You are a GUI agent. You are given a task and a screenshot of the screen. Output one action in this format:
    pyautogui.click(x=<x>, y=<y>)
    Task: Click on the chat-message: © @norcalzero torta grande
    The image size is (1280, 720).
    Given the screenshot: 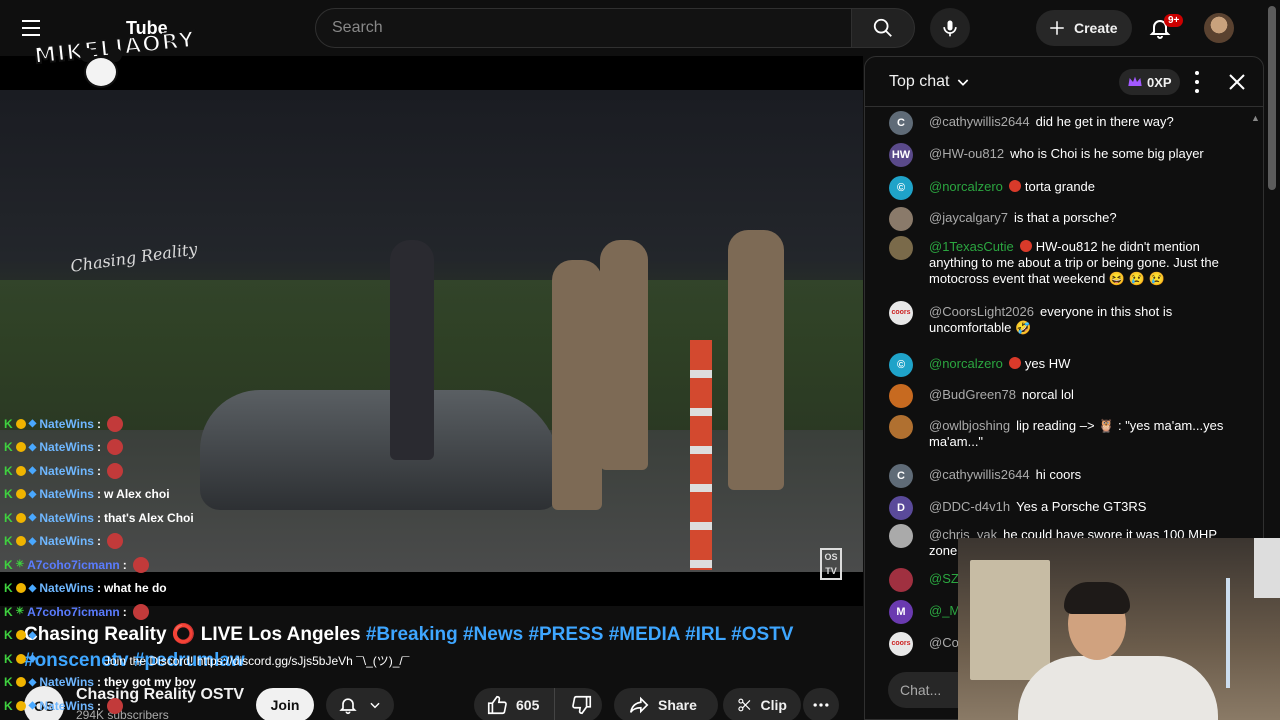 What is the action you would take?
    pyautogui.click(x=1061, y=188)
    